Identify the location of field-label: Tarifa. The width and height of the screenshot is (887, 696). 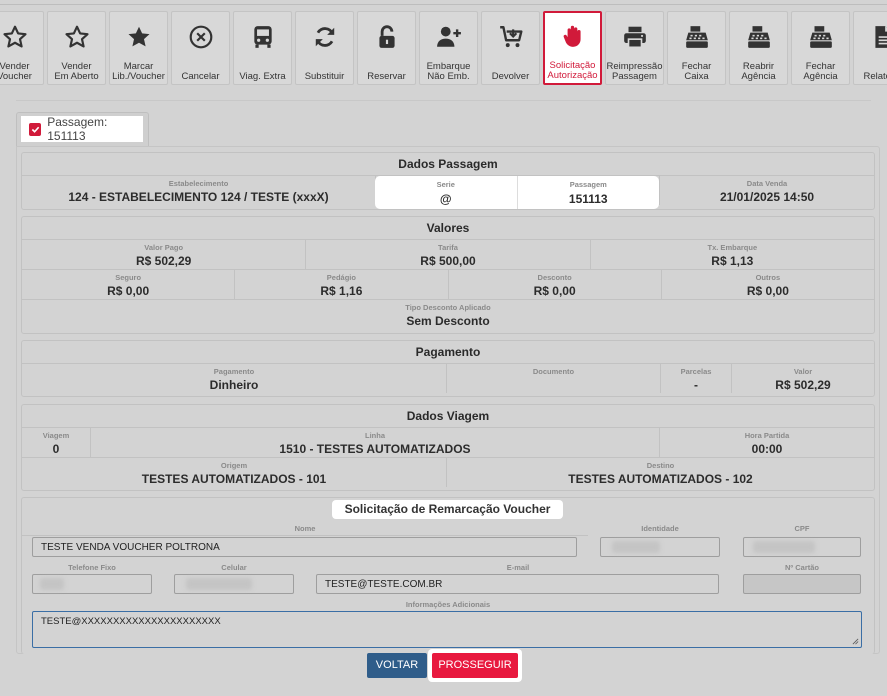
(448, 247).